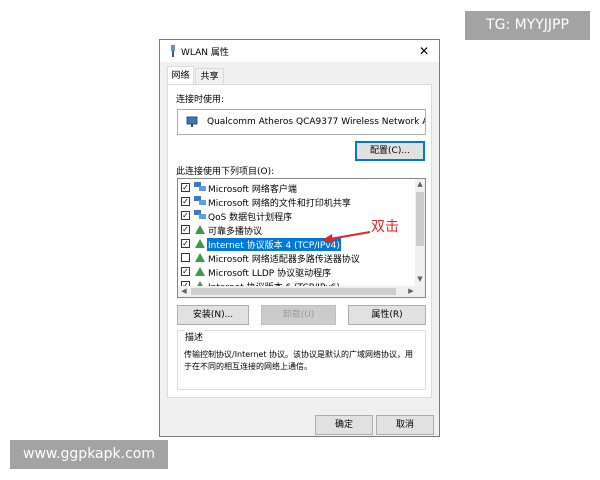 The width and height of the screenshot is (600, 480). I want to click on annotation-arrow-icon, so click(346, 237).